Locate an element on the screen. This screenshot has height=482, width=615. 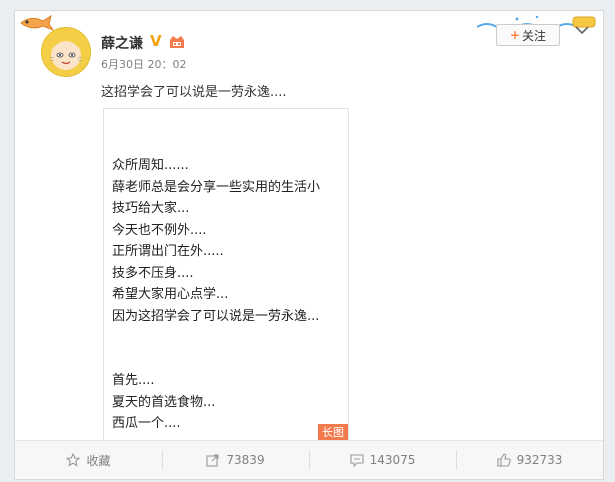
thumbs-up-icon is located at coordinates (504, 460).